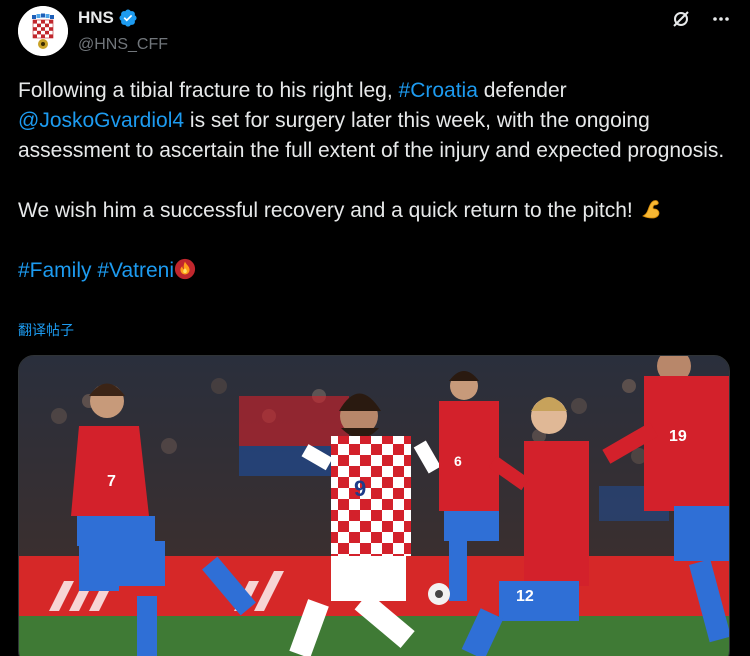  What do you see at coordinates (525, 596) in the screenshot?
I see `jersey-number: 12` at bounding box center [525, 596].